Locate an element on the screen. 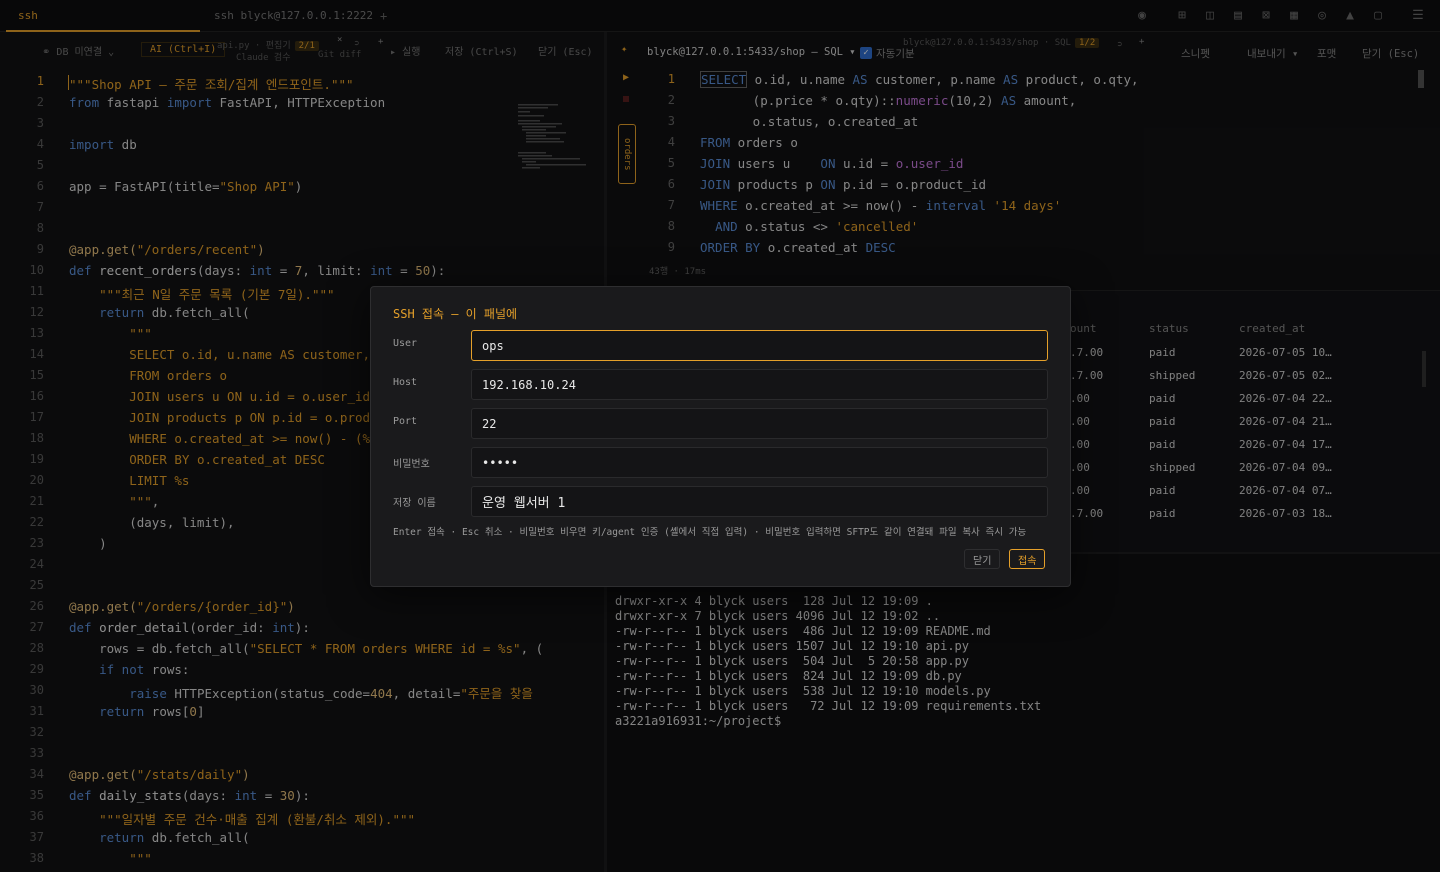  user-input is located at coordinates (759, 345).